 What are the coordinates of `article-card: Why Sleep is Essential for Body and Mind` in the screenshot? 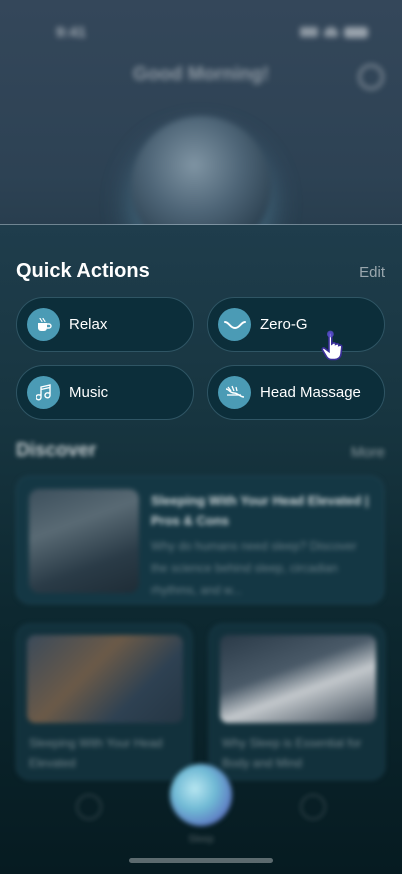 It's located at (297, 702).